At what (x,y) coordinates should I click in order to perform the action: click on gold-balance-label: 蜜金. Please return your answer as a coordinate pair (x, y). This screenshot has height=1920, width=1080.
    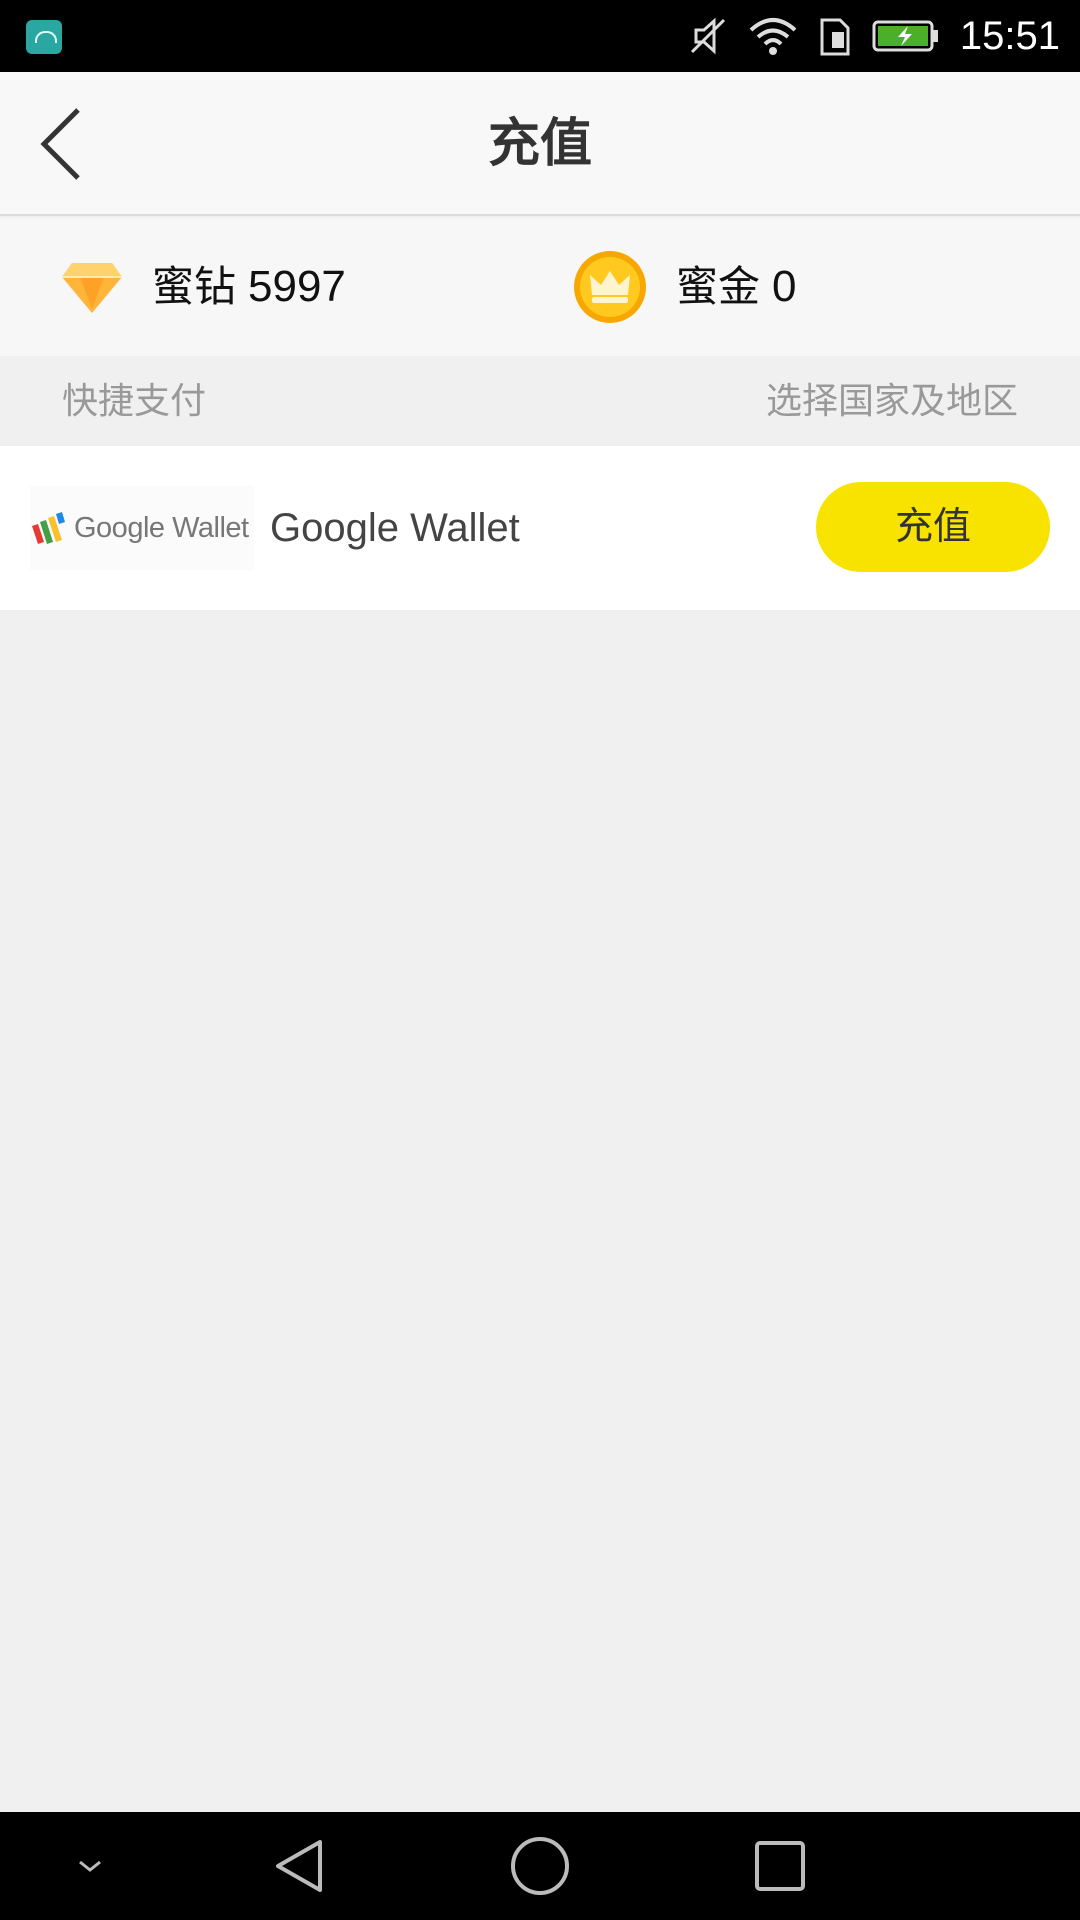
    Looking at the image, I should click on (718, 286).